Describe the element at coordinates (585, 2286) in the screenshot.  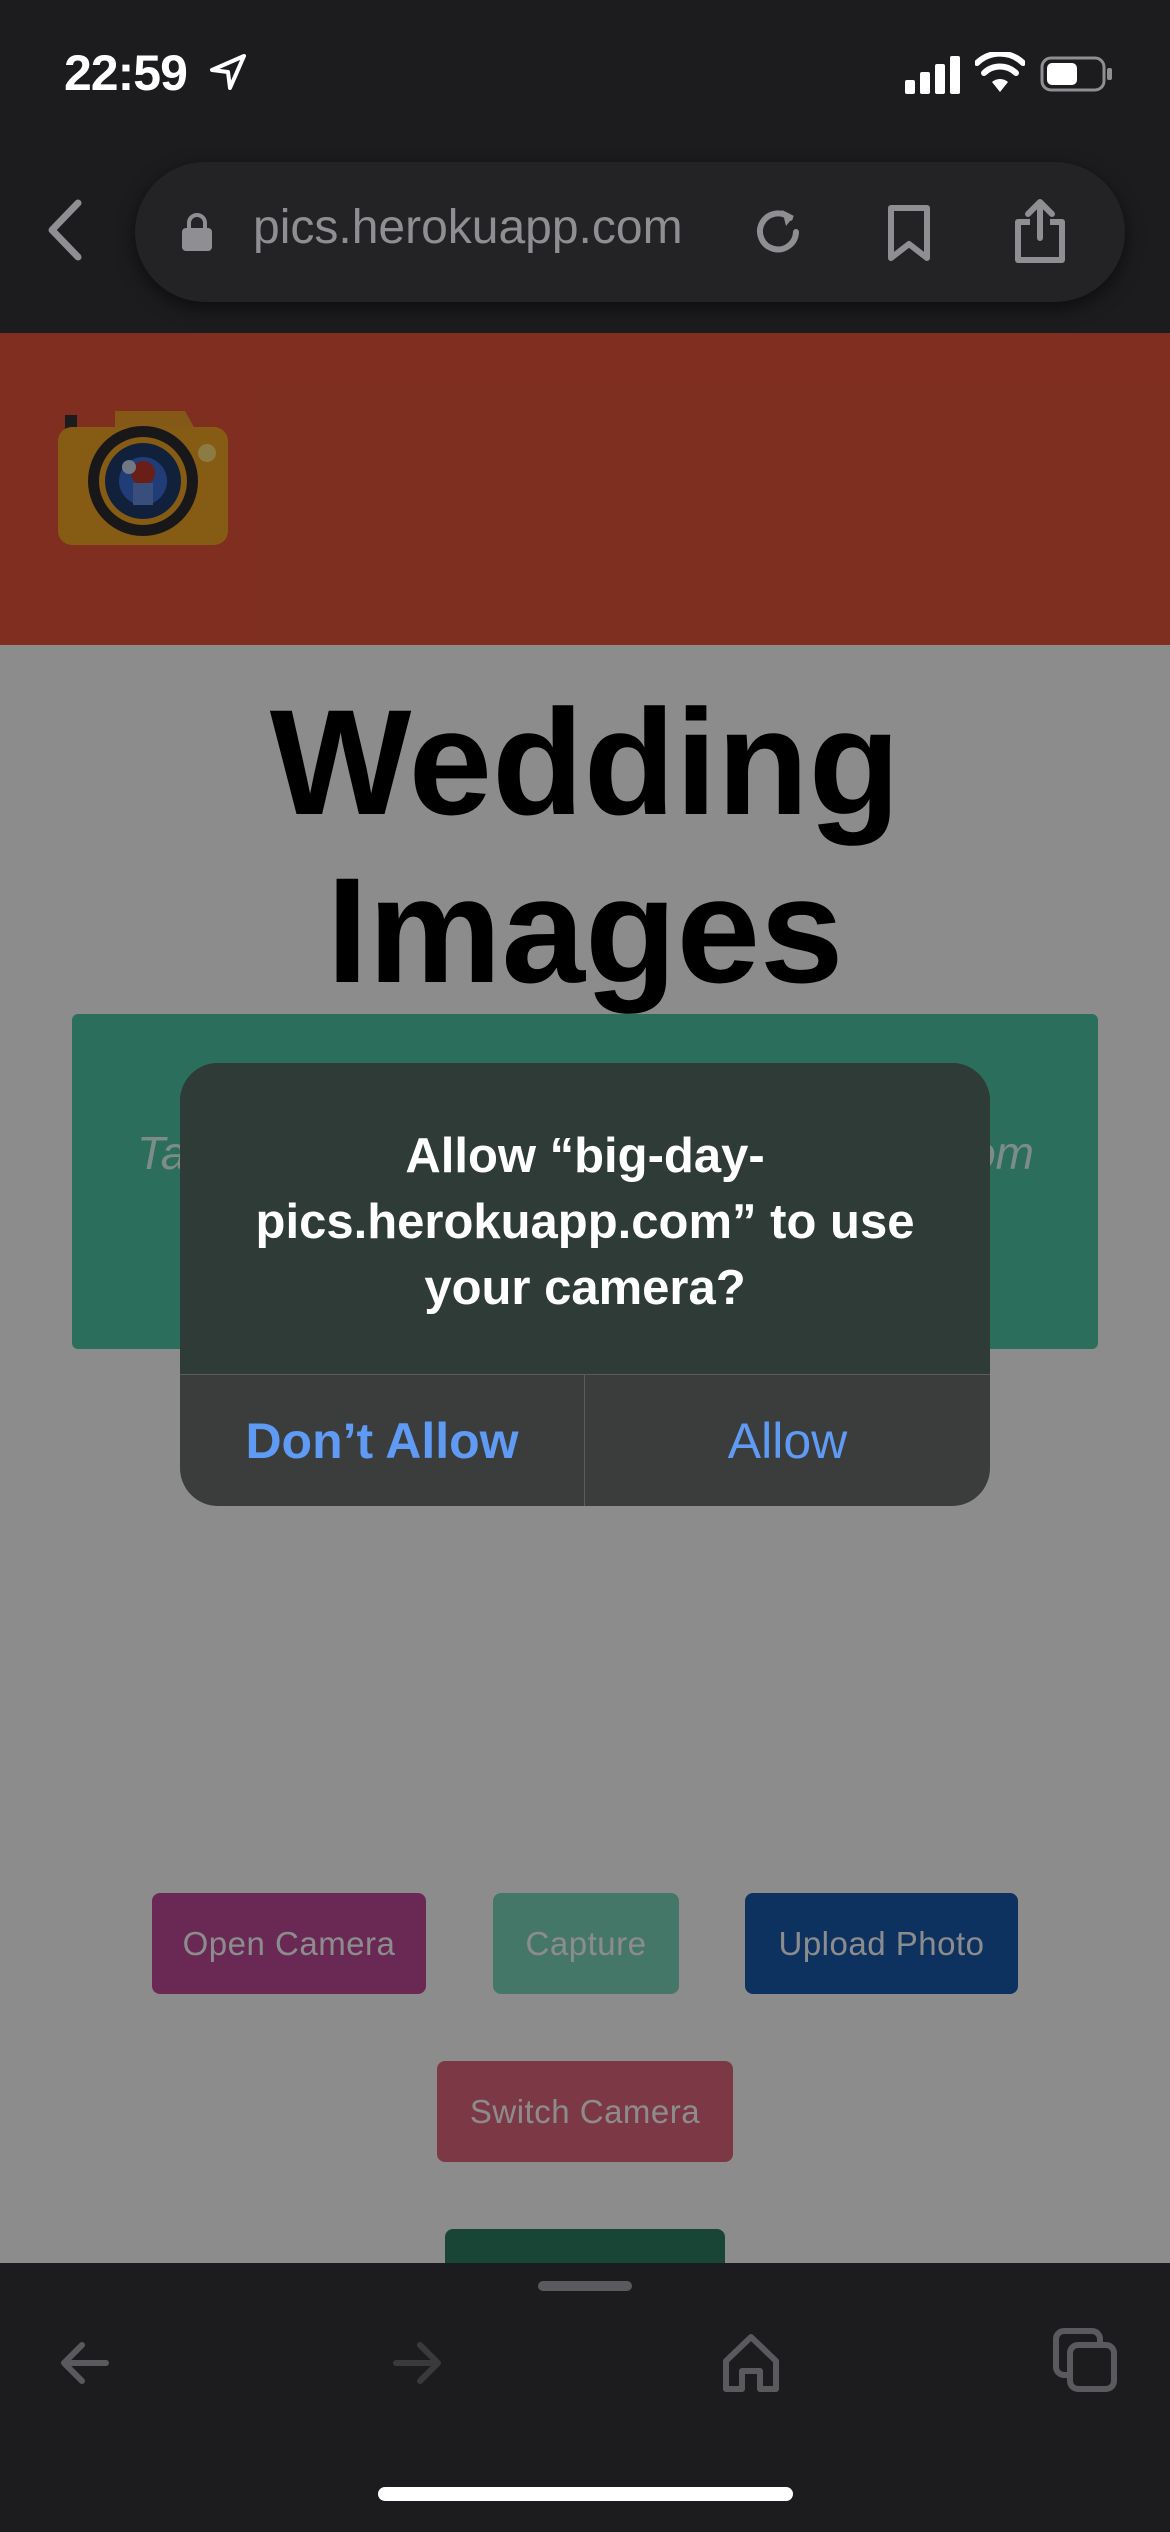
I see `toolbar-grabber` at that location.